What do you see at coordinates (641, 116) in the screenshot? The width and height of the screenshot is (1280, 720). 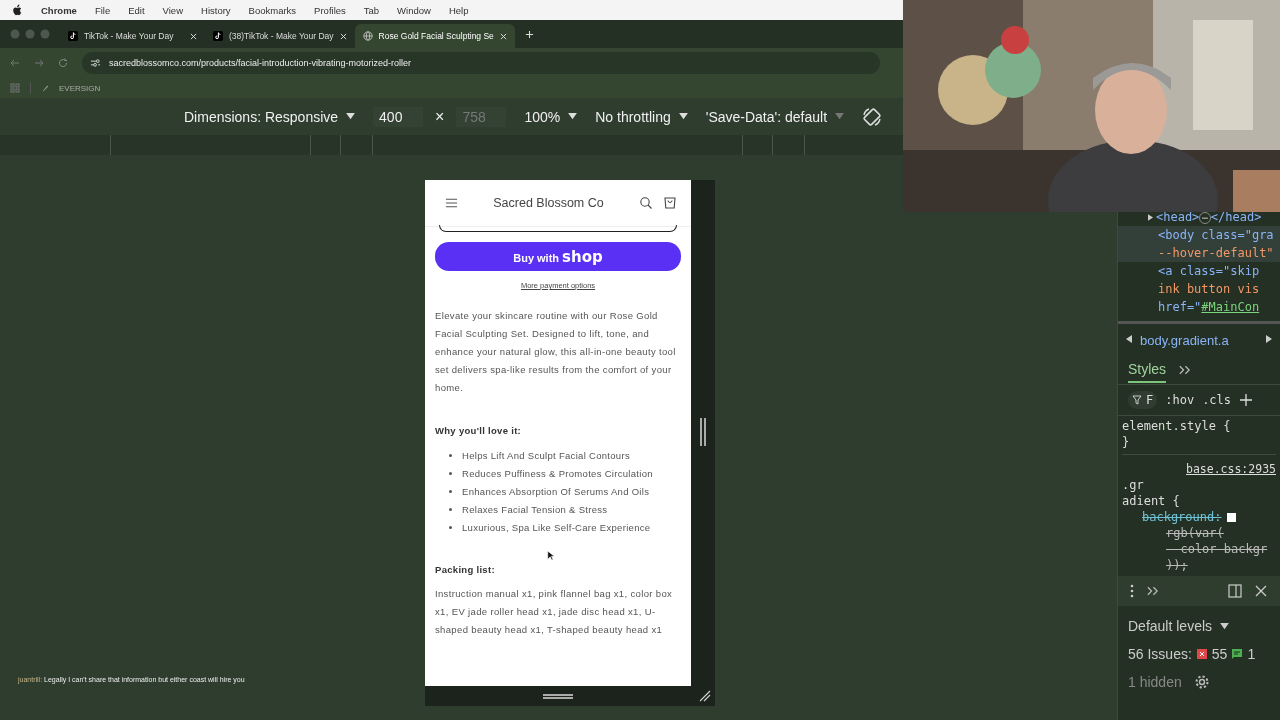 I see `throttling-dropdown: No throttling` at bounding box center [641, 116].